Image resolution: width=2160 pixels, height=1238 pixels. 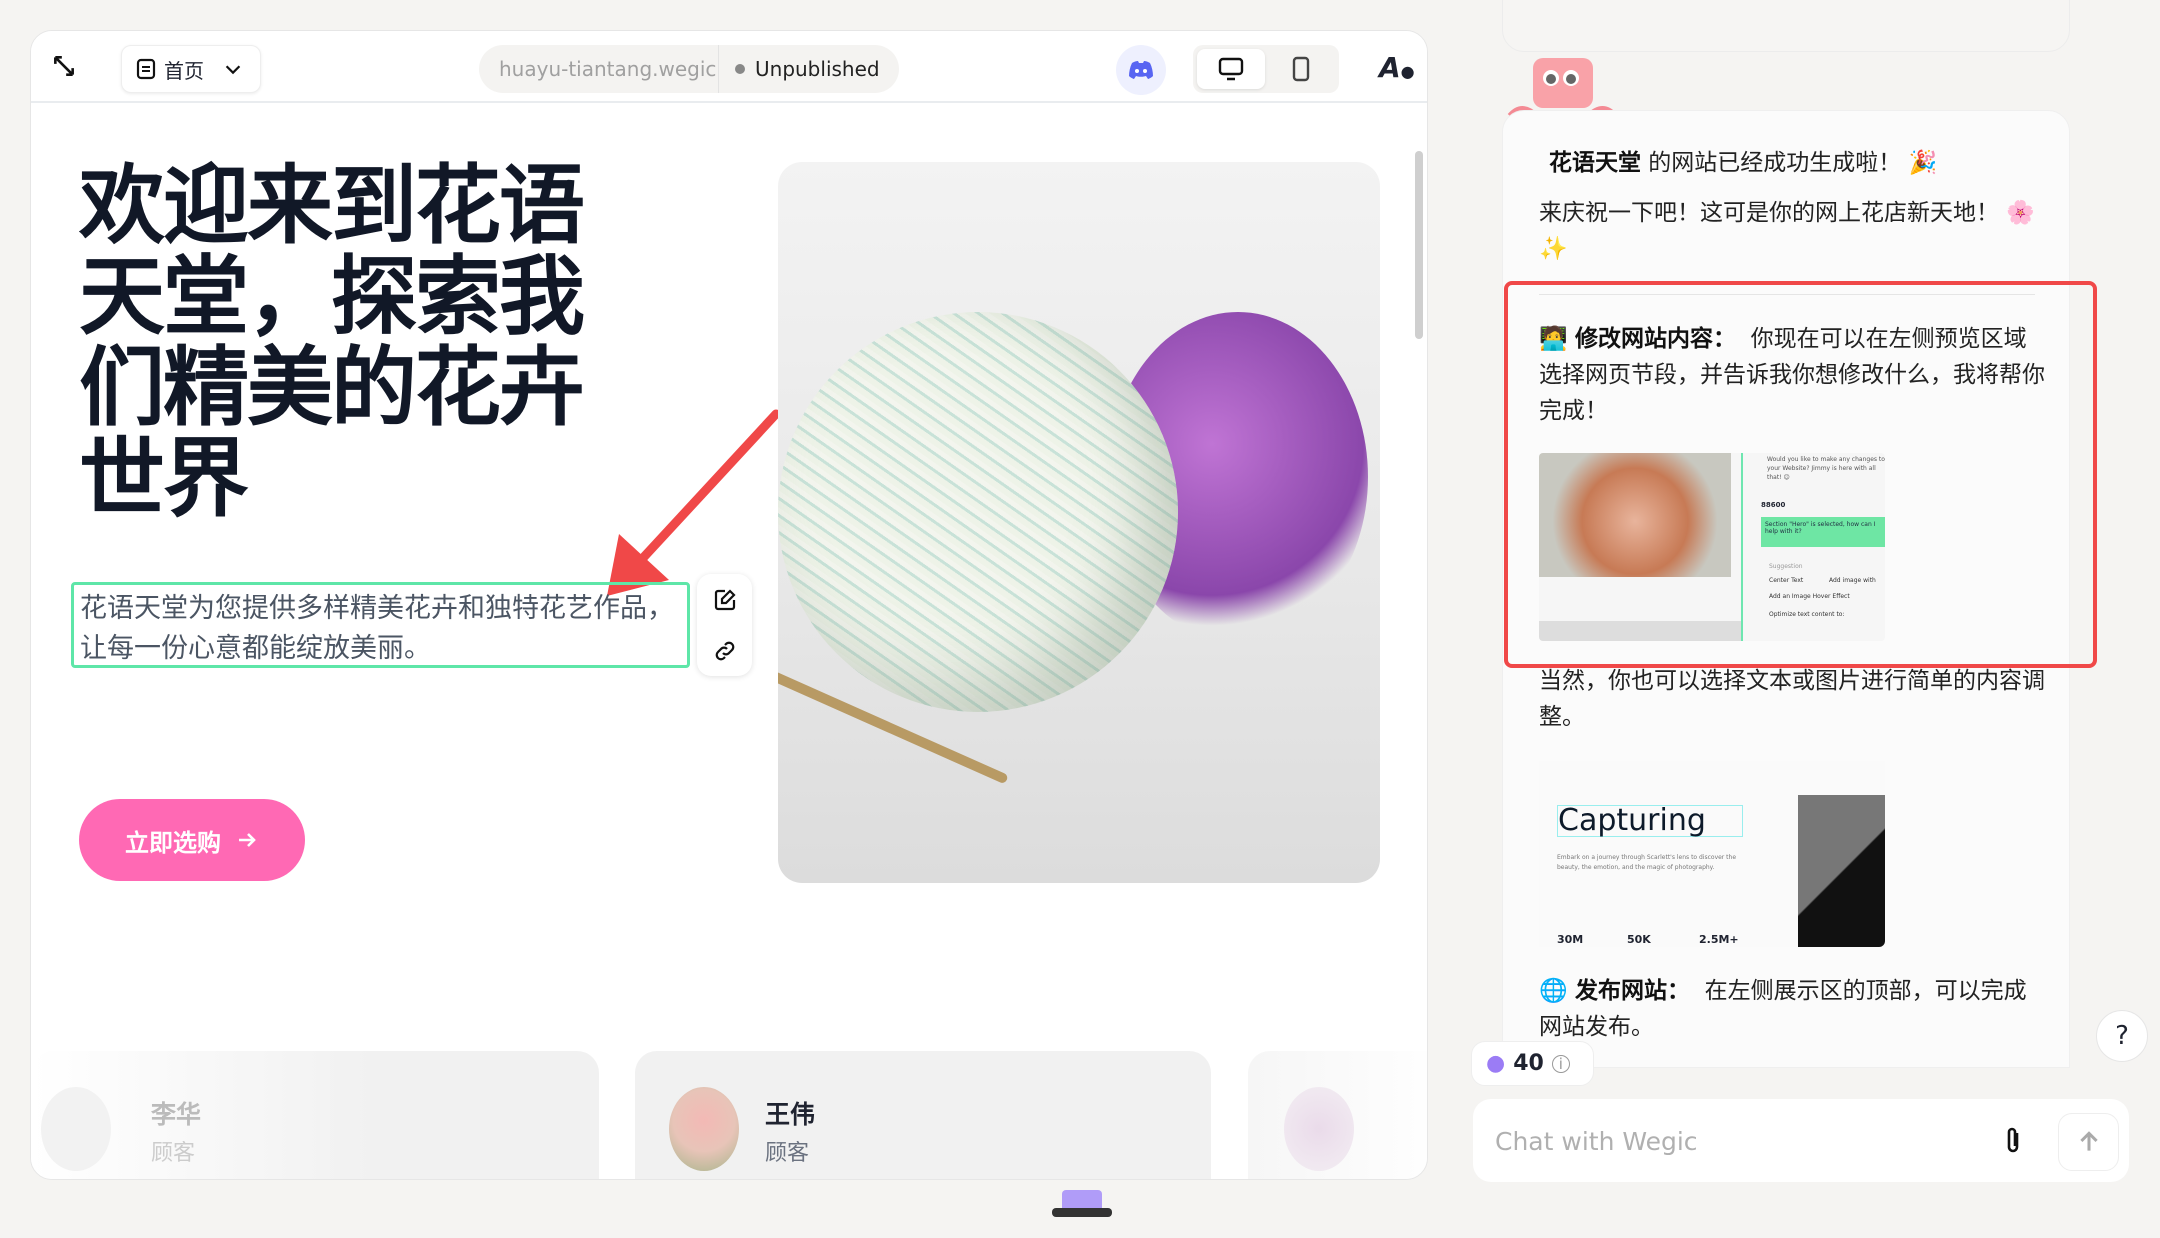 What do you see at coordinates (1743, 163) in the screenshot?
I see `success-message: 花语天堂 的网站已经成功生成啦！ 🎉` at bounding box center [1743, 163].